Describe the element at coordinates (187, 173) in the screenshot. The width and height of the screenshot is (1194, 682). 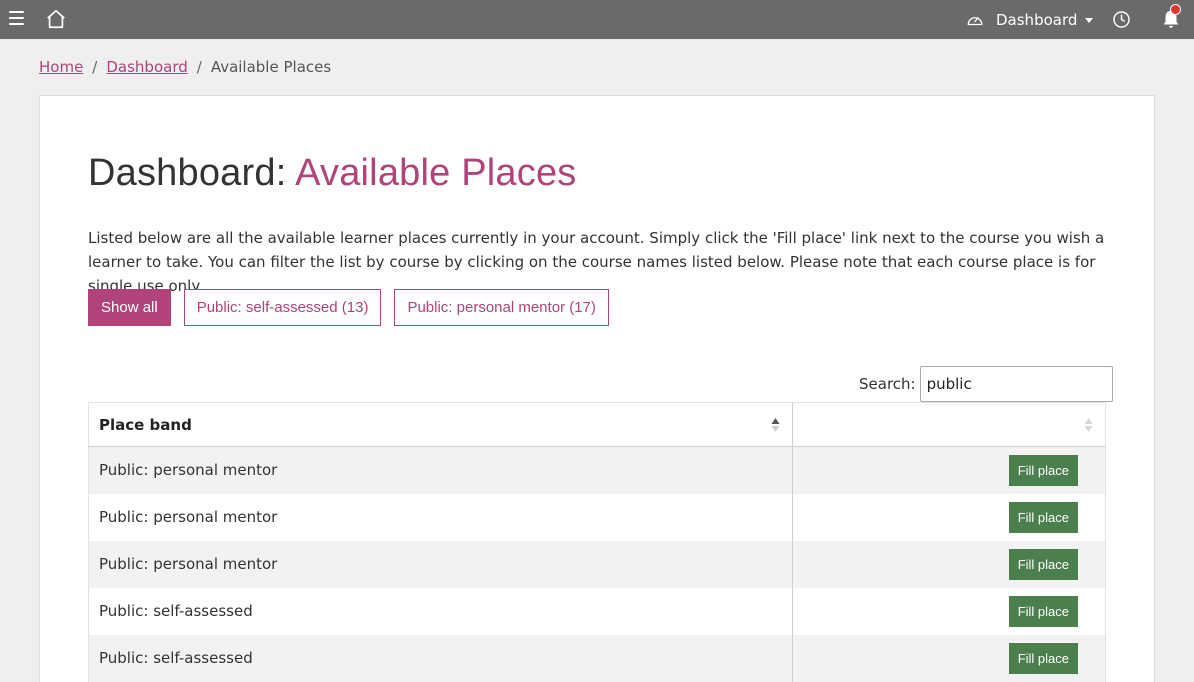
I see `page-title-prefix: Dashboard:` at that location.